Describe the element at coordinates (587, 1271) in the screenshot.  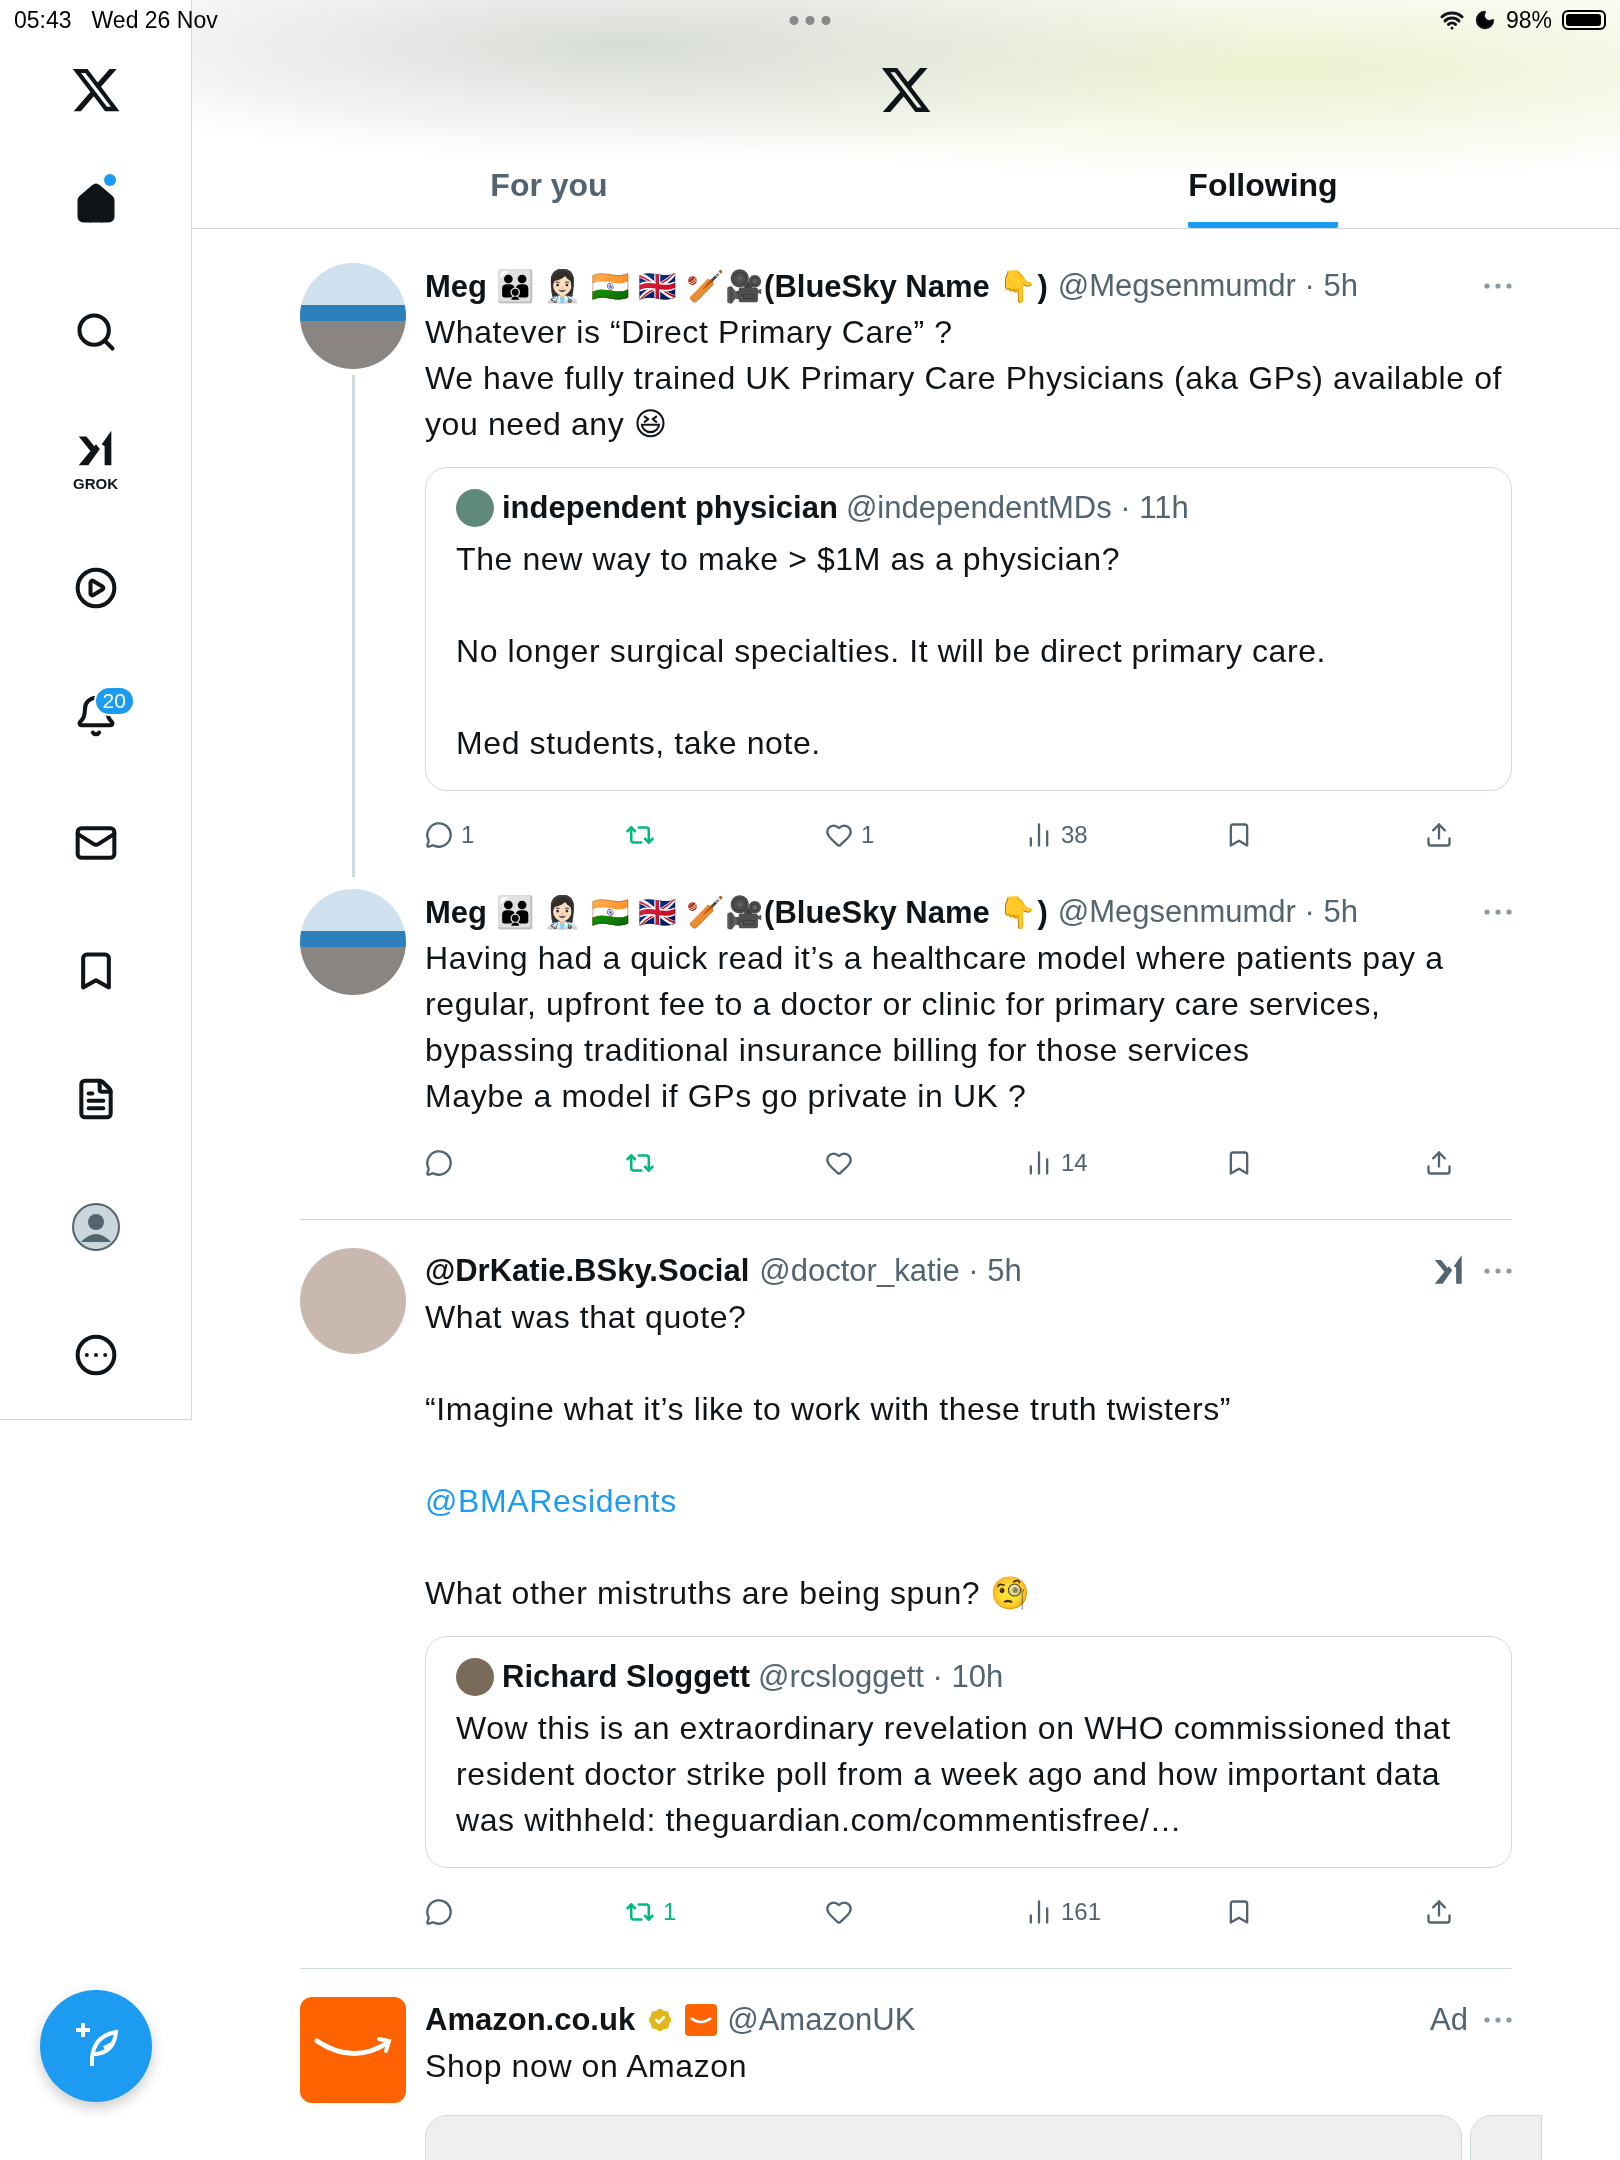
I see `author-name: @DrKatie.BSky.Social` at that location.